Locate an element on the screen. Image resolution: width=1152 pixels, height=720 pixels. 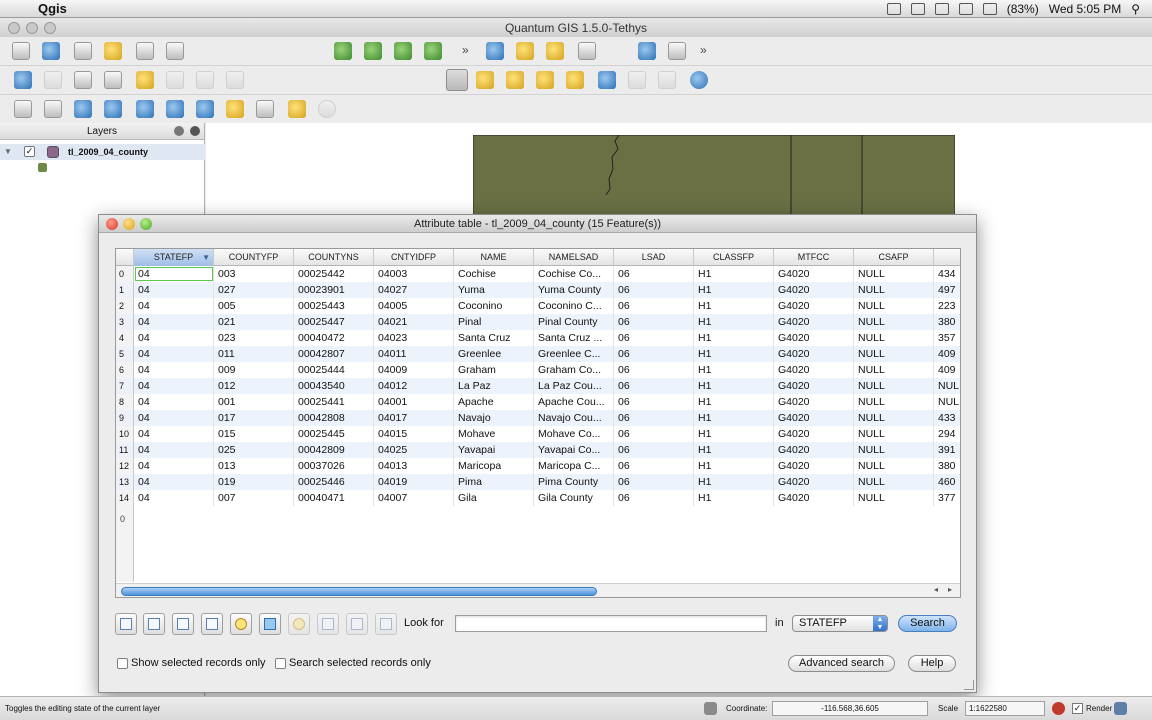
table-cell: 294 is located at coordinates (947, 434).